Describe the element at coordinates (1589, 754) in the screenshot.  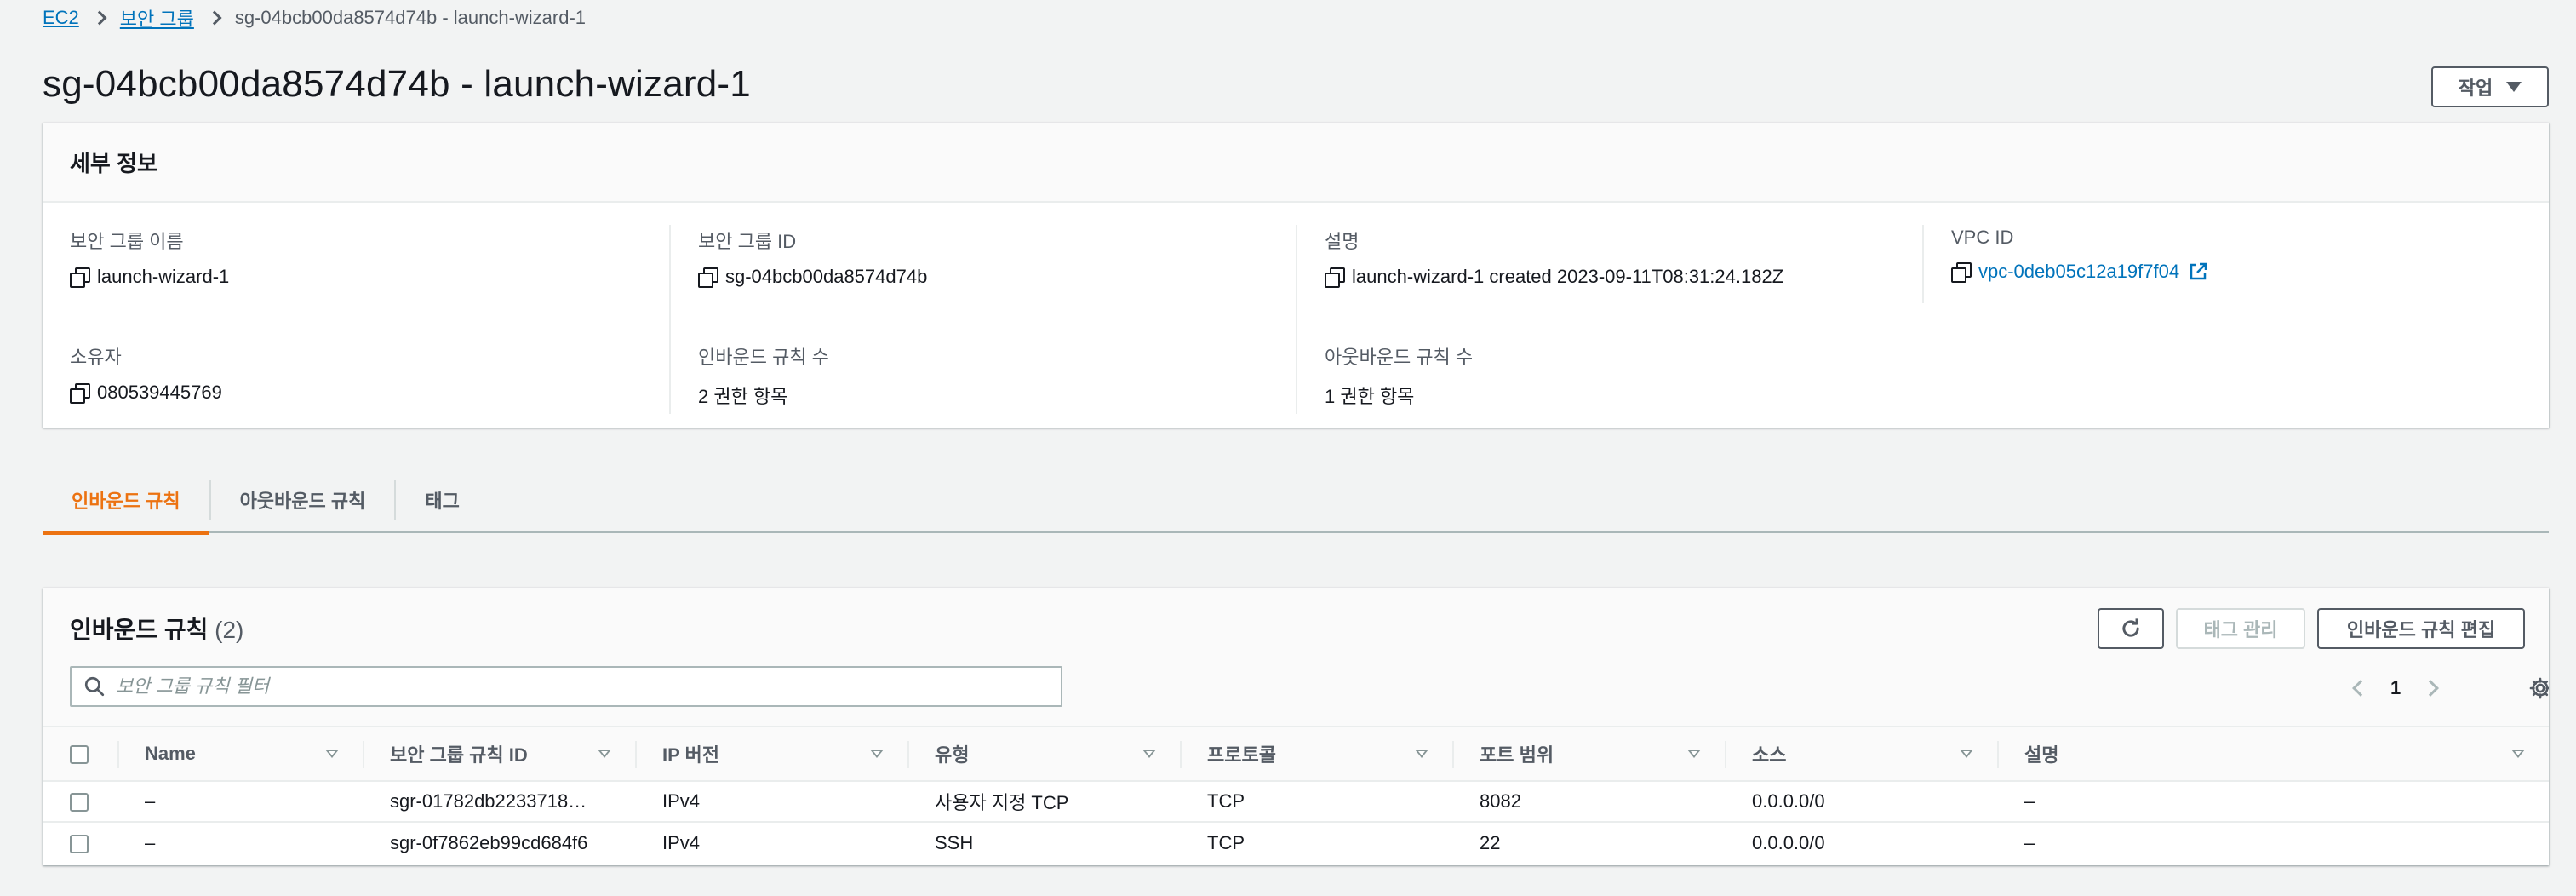
I see `column-header-port-range: 포트 범위` at that location.